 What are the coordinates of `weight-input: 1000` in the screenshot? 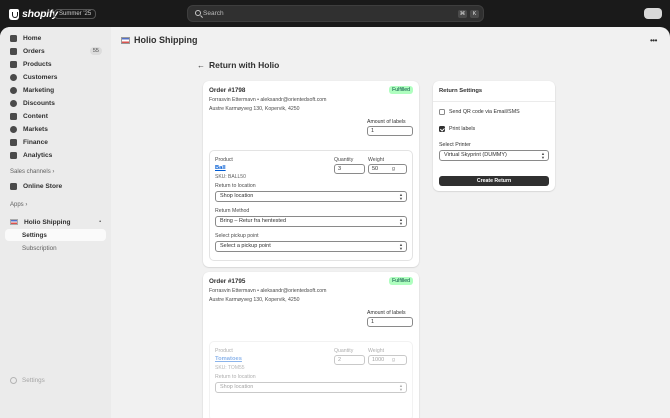 It's located at (387, 360).